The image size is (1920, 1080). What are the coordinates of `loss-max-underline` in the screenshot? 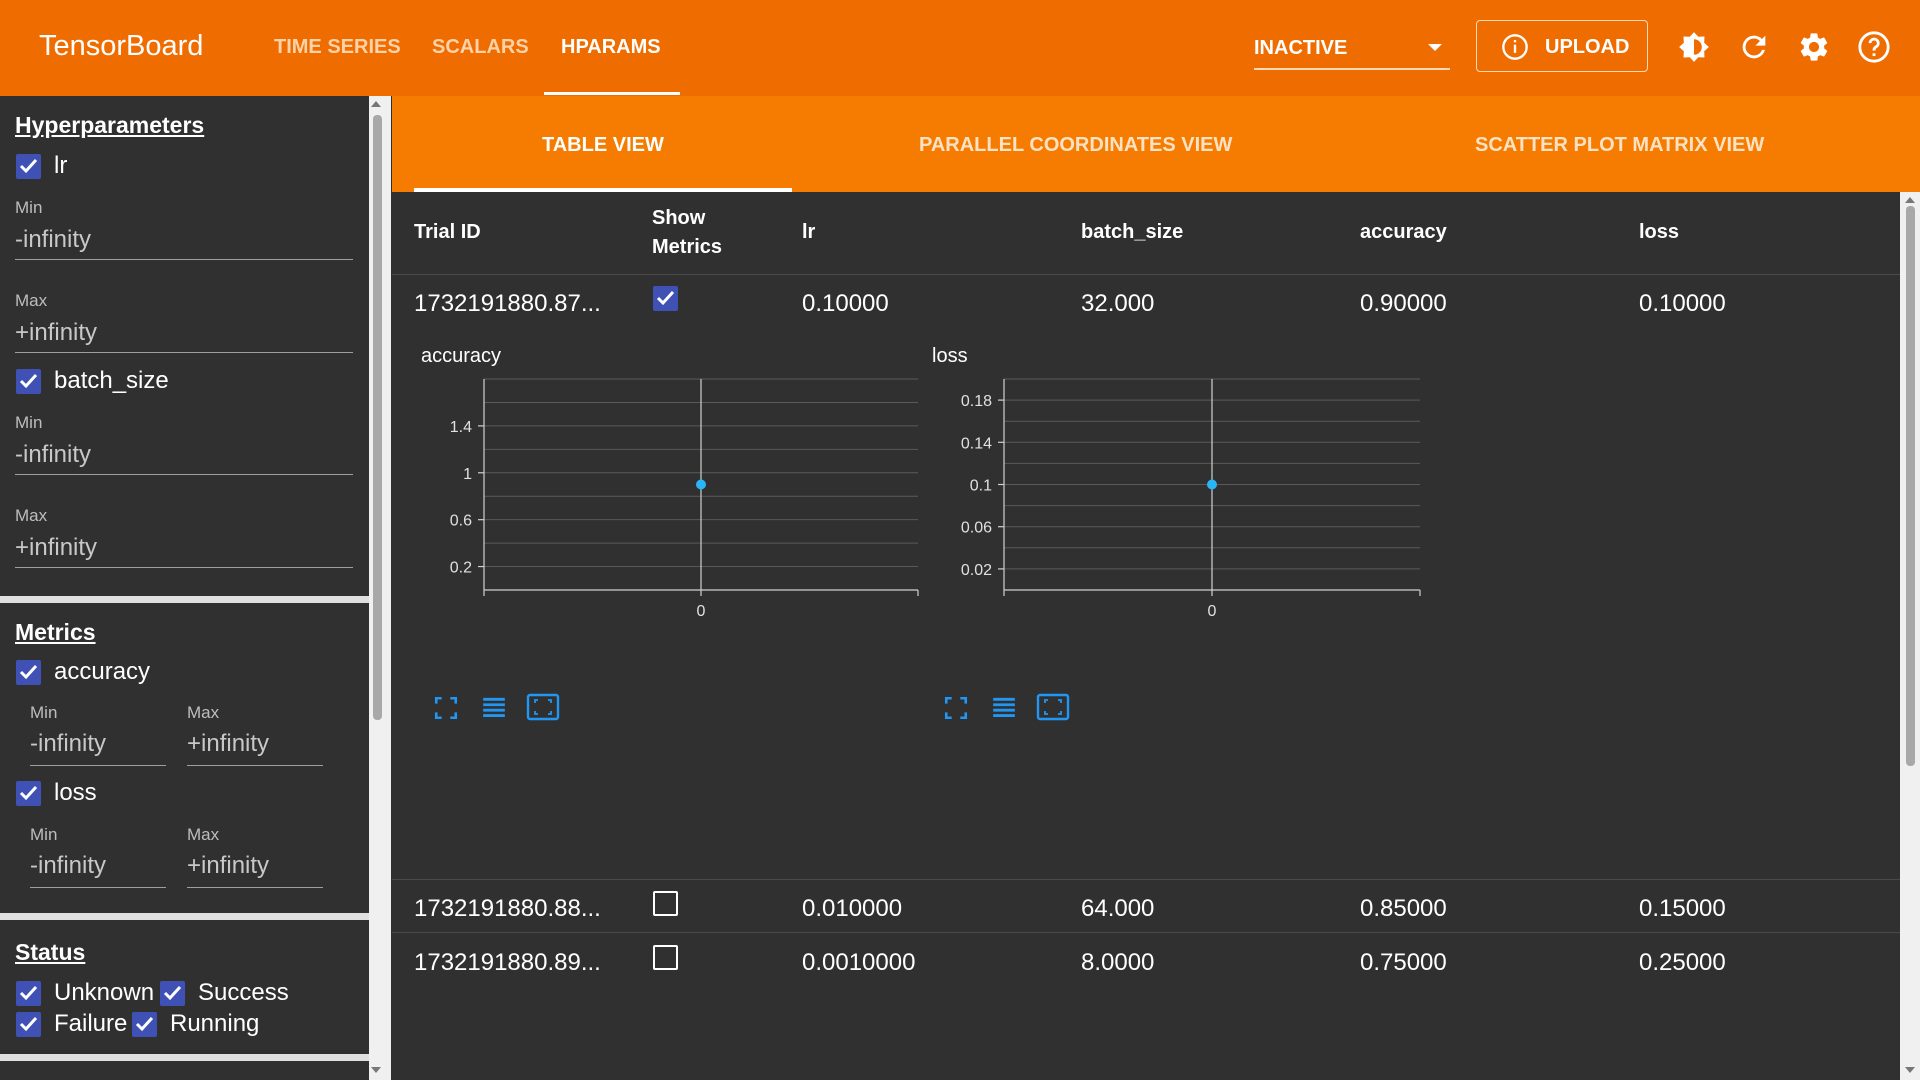 It's located at (255, 887).